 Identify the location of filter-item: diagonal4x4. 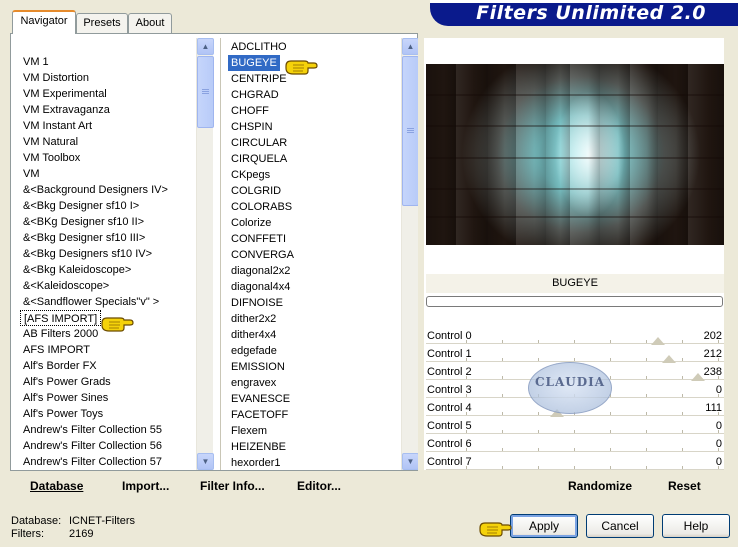
(260, 287).